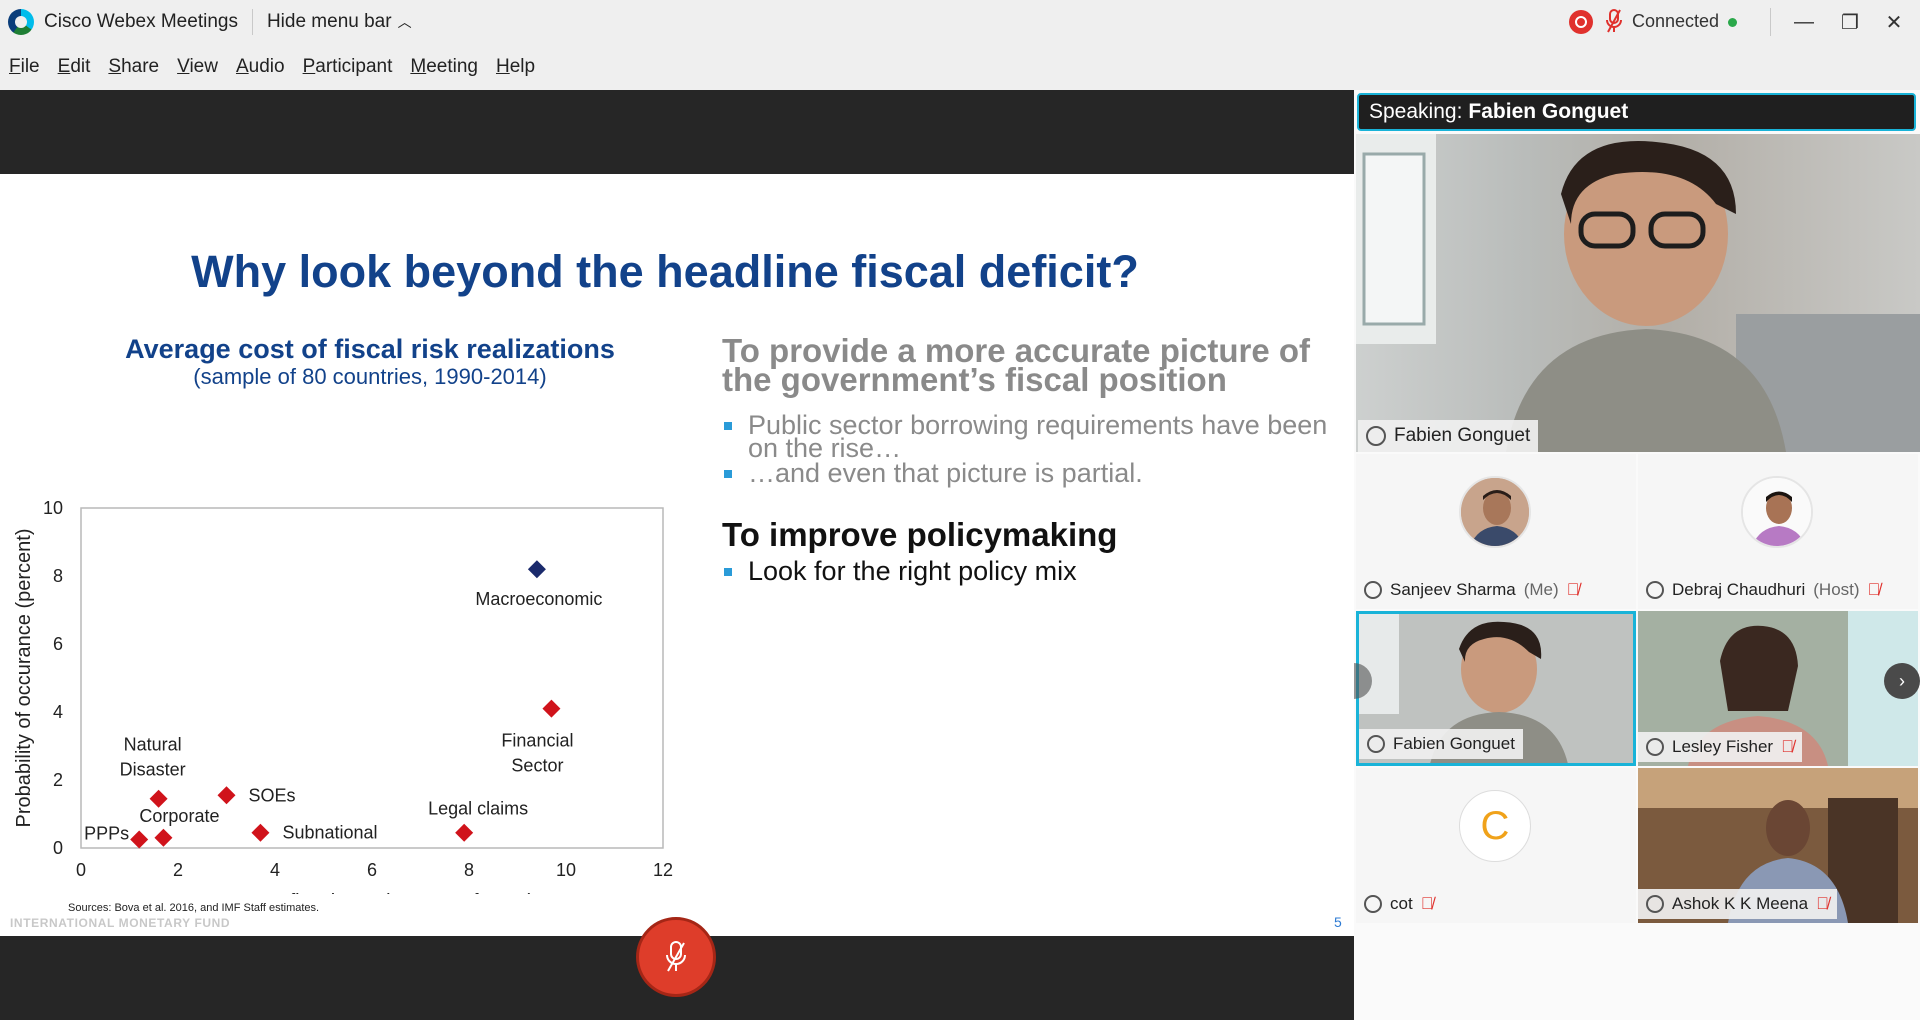 The image size is (1920, 1020). What do you see at coordinates (58, 576) in the screenshot?
I see `y-tick-label: 8` at bounding box center [58, 576].